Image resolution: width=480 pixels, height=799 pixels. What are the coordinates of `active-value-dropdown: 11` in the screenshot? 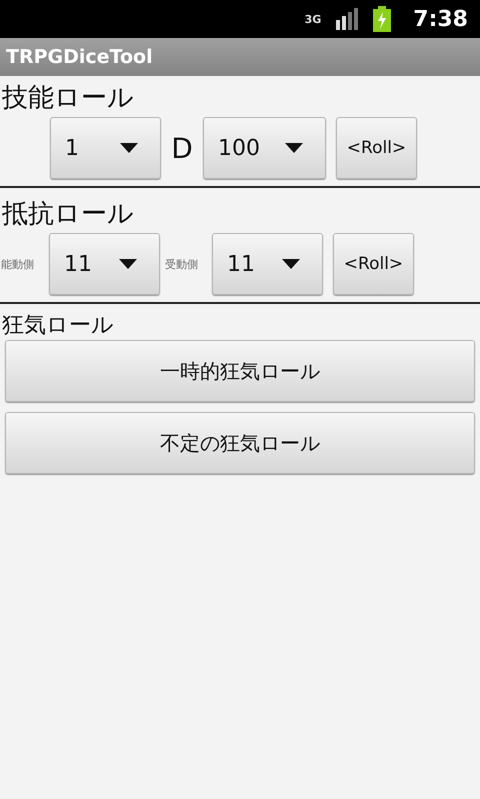 It's located at (104, 264).